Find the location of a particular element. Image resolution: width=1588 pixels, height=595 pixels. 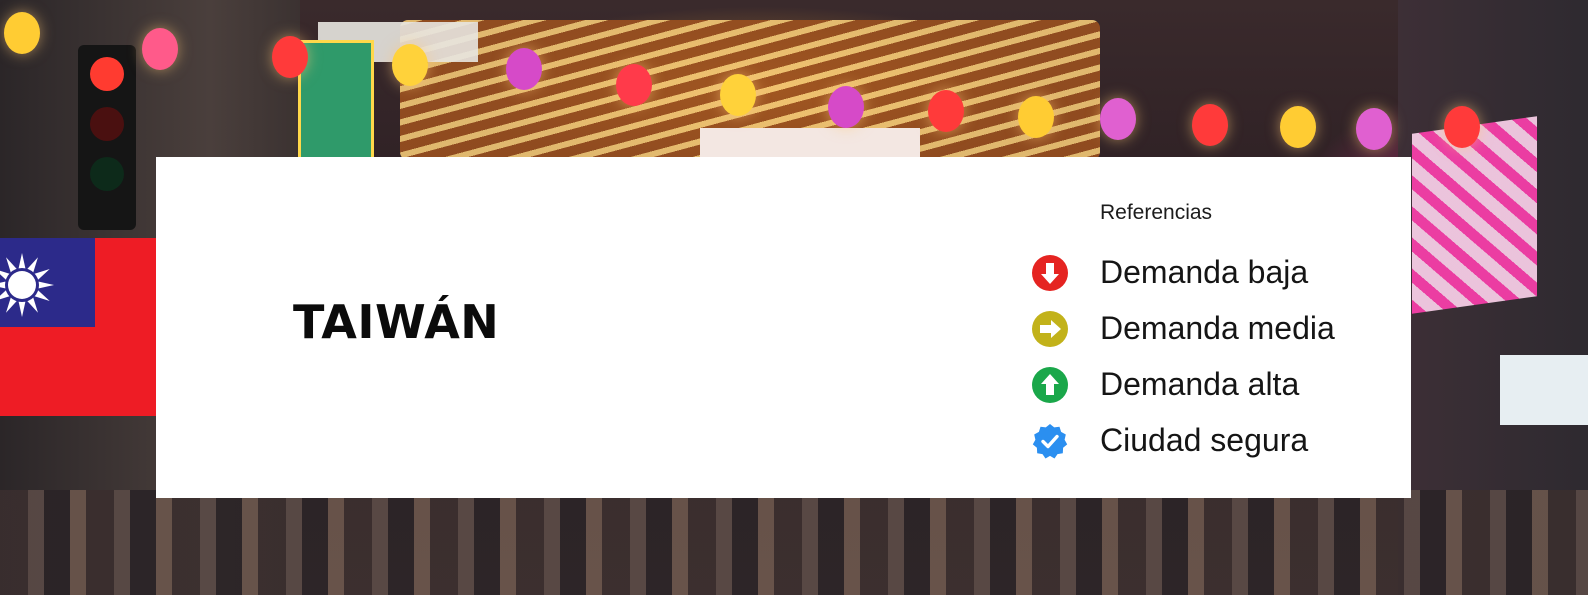

legend-item-demanda-baja: Demanda baja is located at coordinates (1212, 270).